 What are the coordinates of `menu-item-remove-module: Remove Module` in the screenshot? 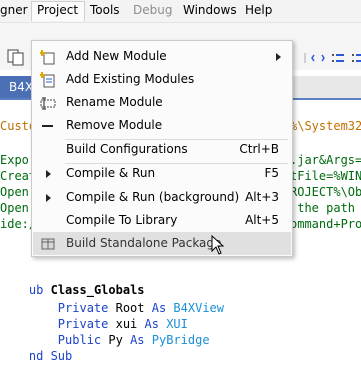 It's located at (162, 125).